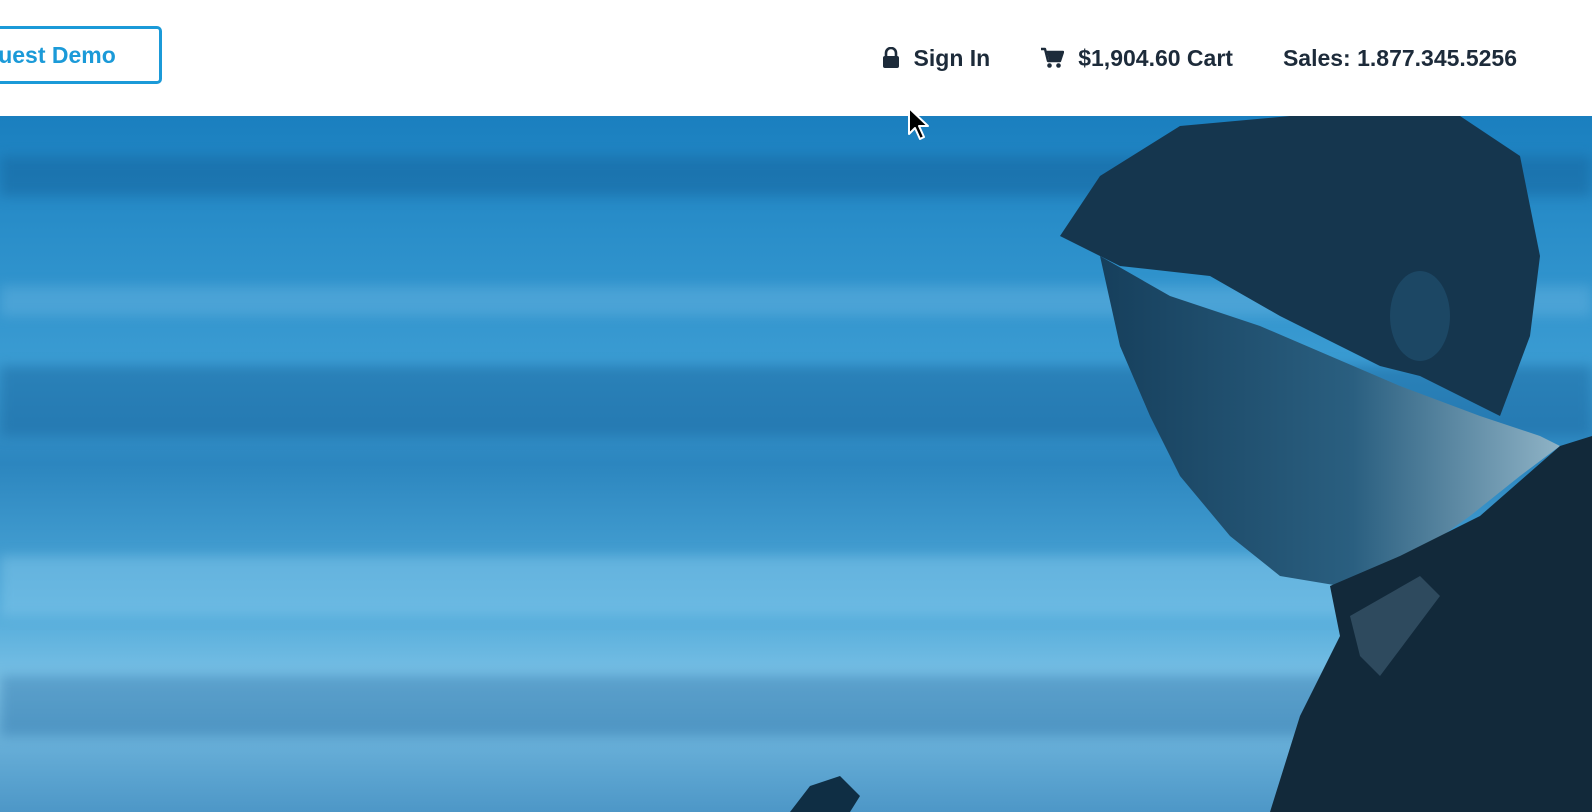 This screenshot has width=1592, height=812. Describe the element at coordinates (796, 58) in the screenshot. I see `site-header: quest Demo Sign In $1,904.60 Cart` at that location.